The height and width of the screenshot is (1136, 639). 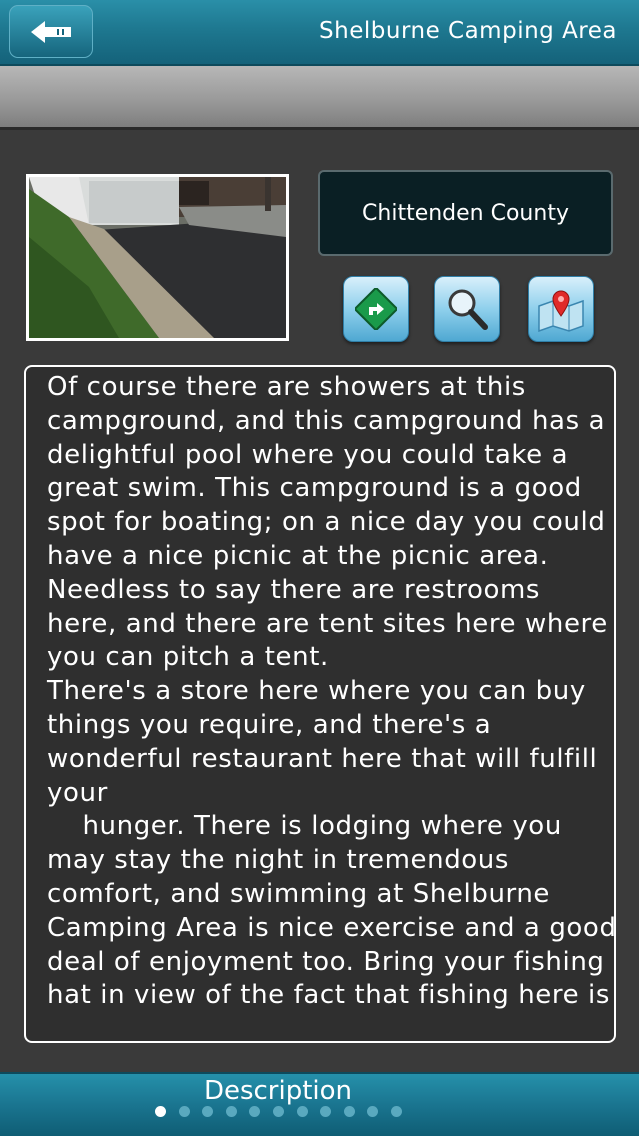 I want to click on description-line: great swim. This campground is a good, so click(x=314, y=488).